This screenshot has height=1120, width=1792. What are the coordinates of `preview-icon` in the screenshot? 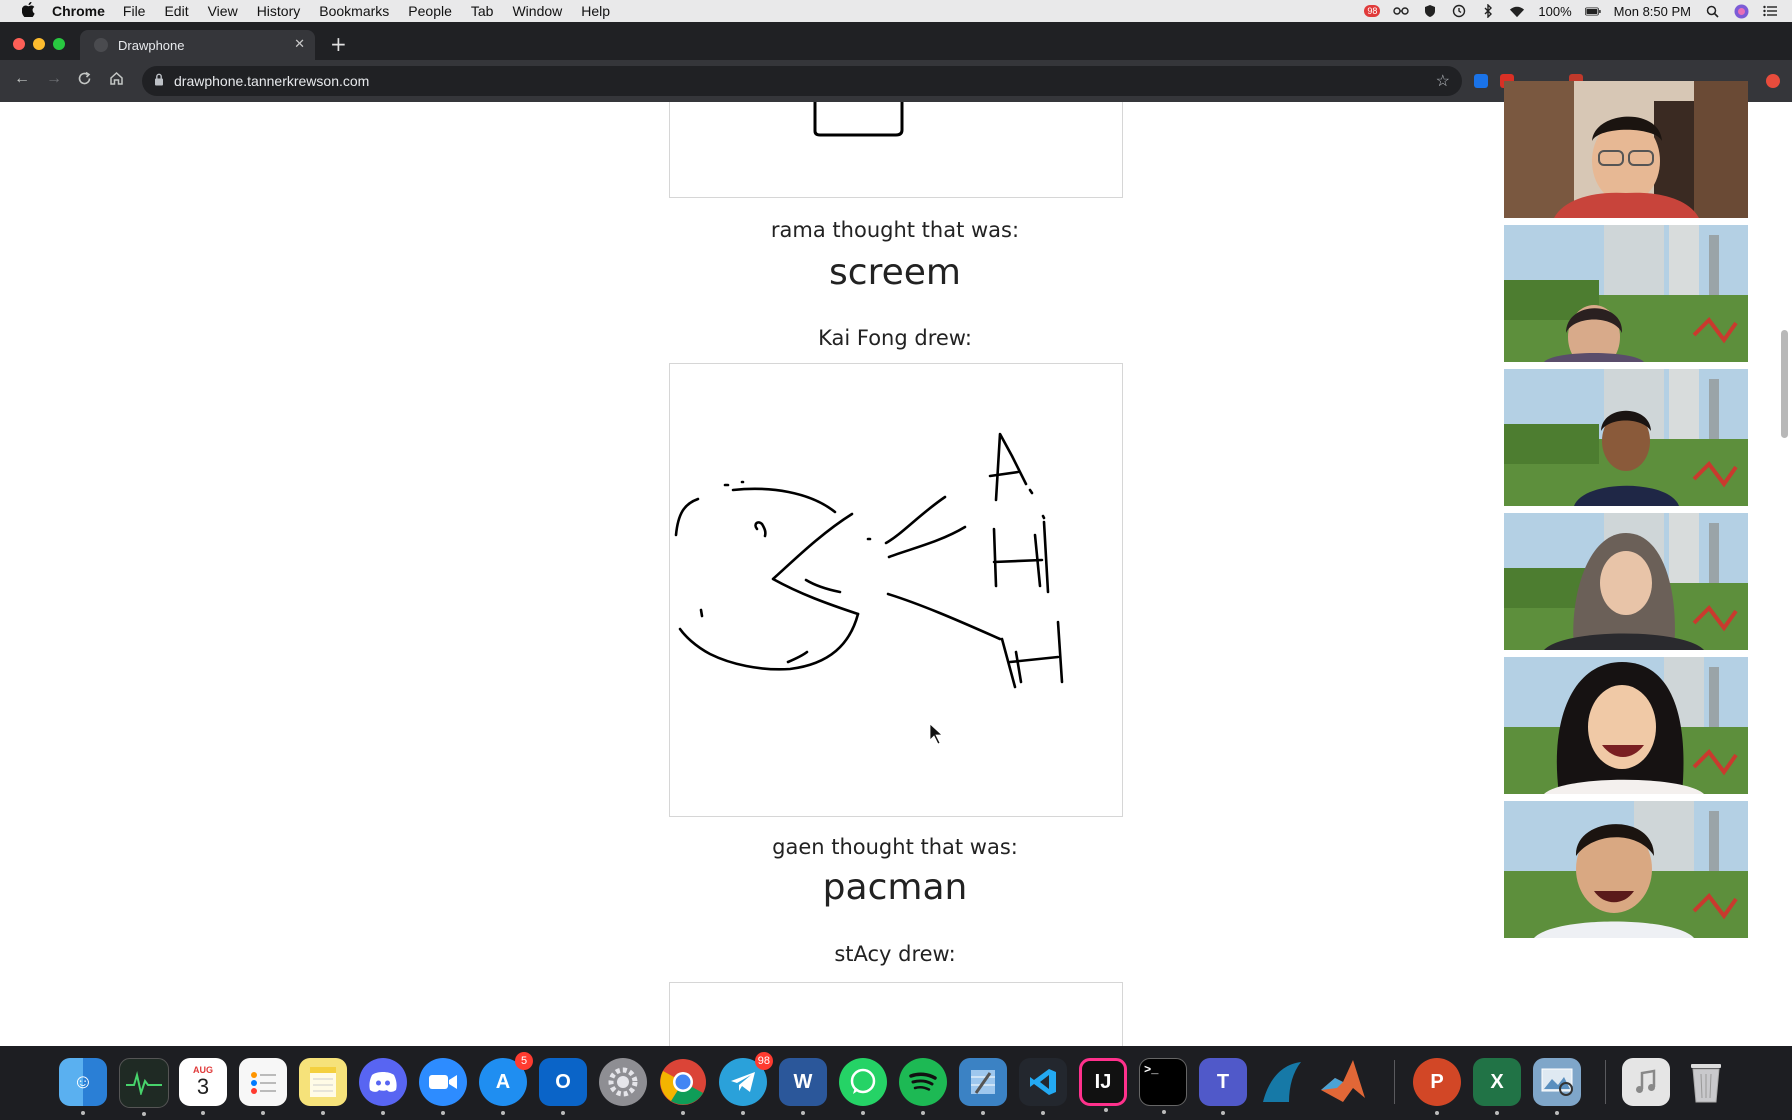 It's located at (1557, 1086).